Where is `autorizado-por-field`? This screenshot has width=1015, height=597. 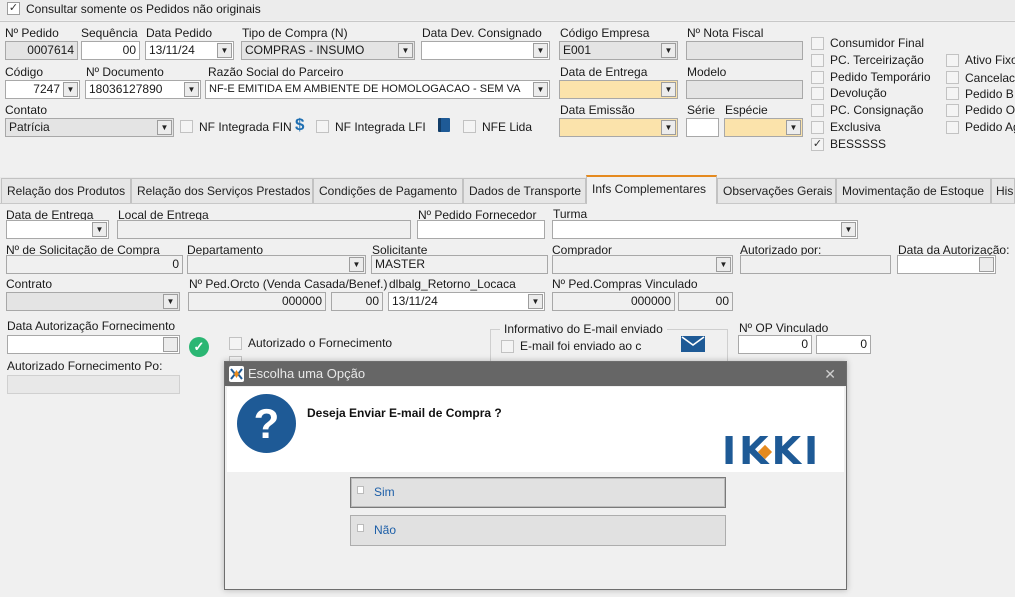 autorizado-por-field is located at coordinates (815, 264).